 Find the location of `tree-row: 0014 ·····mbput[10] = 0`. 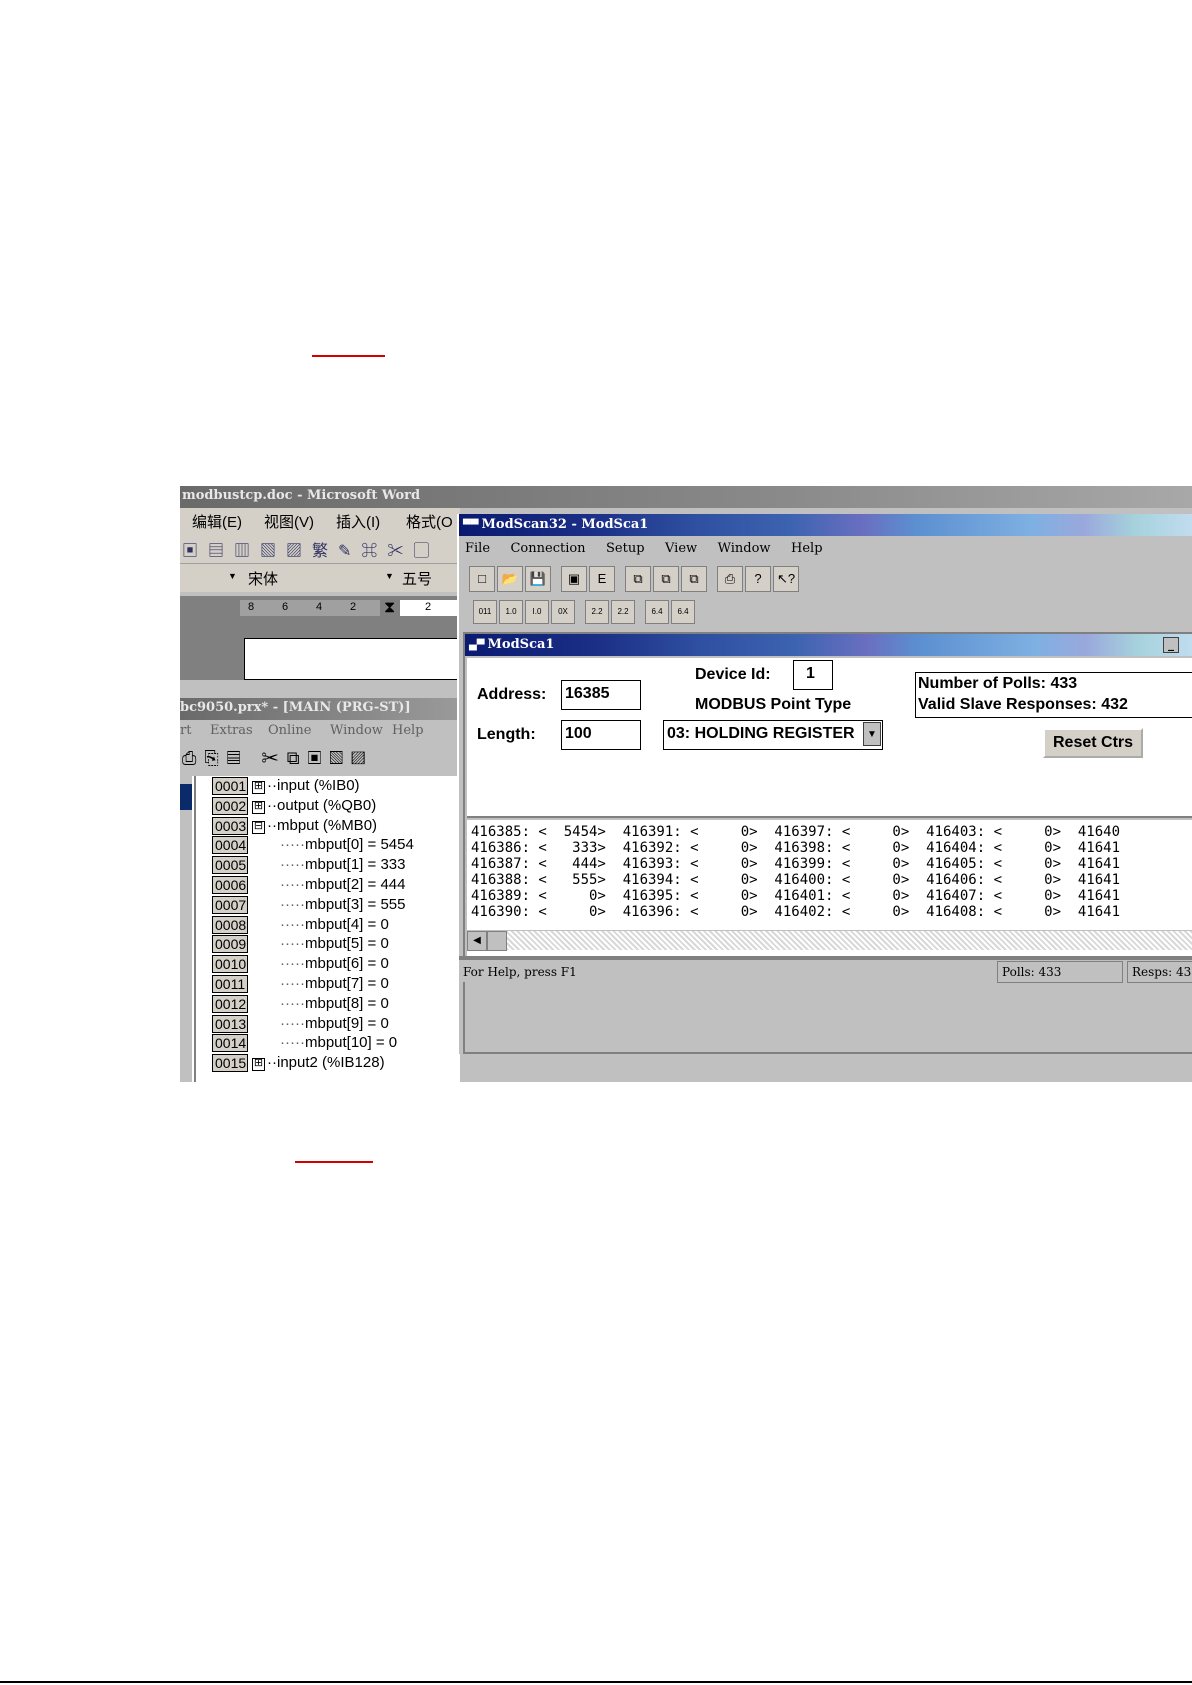

tree-row: 0014 ·····mbput[10] = 0 is located at coordinates (315, 1043).